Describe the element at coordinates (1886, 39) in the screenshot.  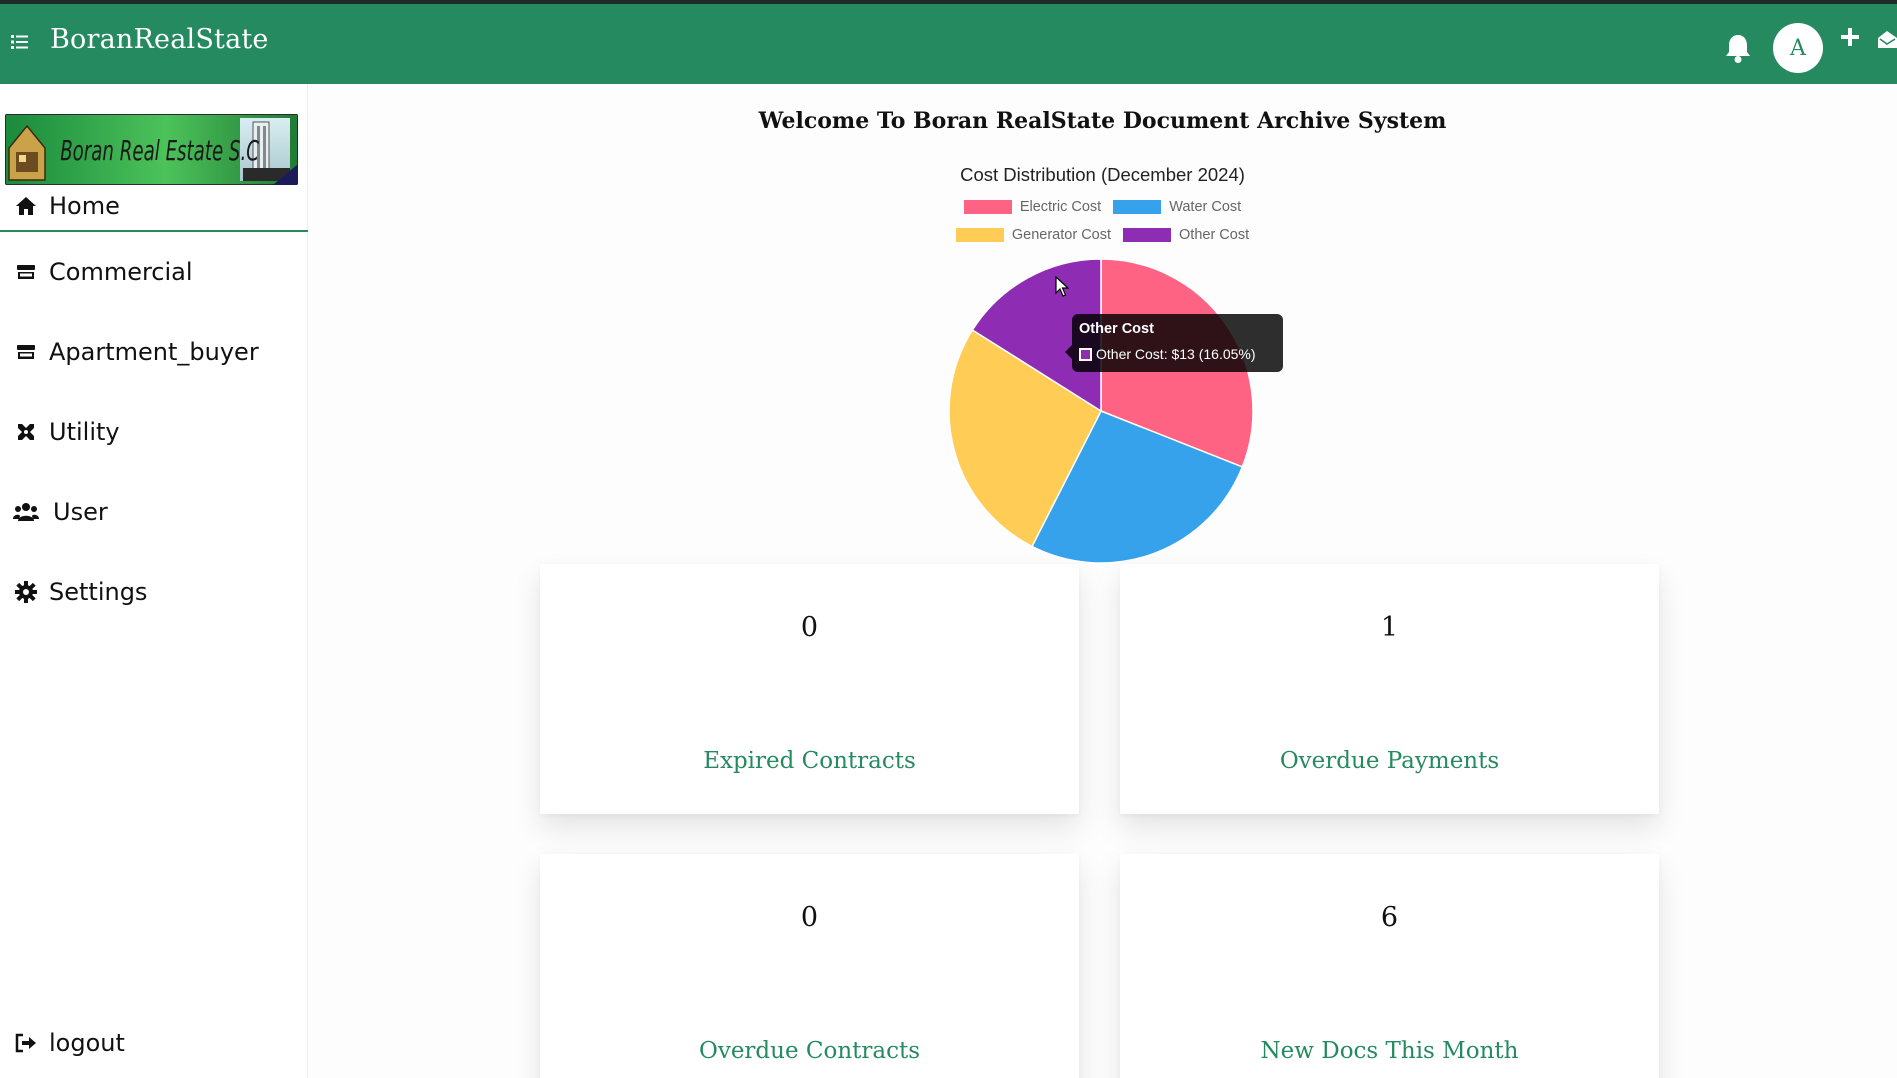
I see `envelope-open-icon` at that location.